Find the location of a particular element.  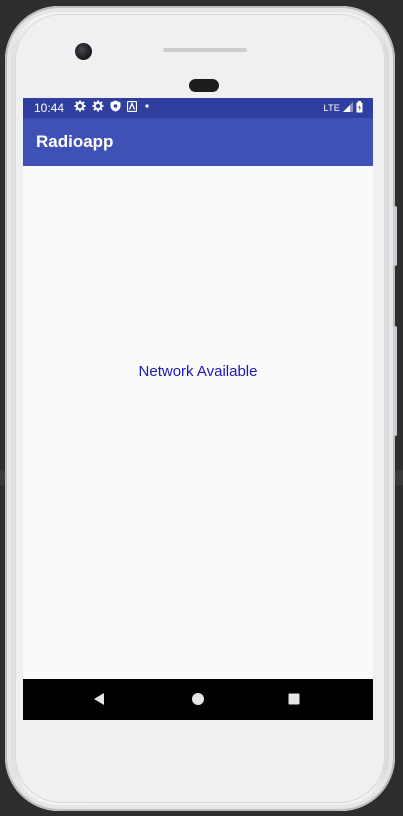

back-button is located at coordinates (99, 699).